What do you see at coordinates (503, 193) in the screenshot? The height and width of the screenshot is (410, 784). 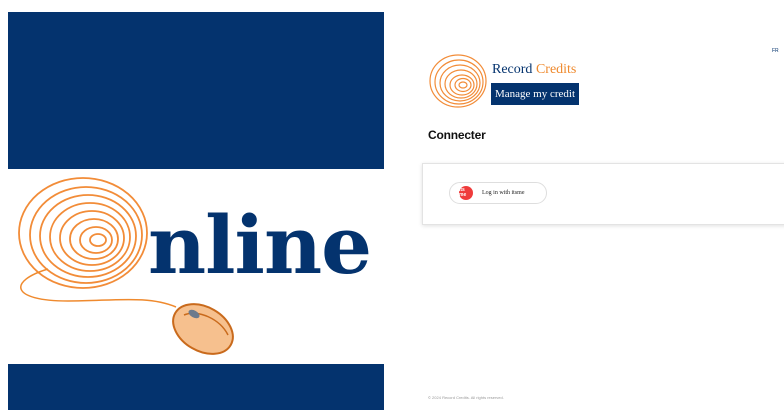 I see `itsme-login-label: Log in with itsme` at bounding box center [503, 193].